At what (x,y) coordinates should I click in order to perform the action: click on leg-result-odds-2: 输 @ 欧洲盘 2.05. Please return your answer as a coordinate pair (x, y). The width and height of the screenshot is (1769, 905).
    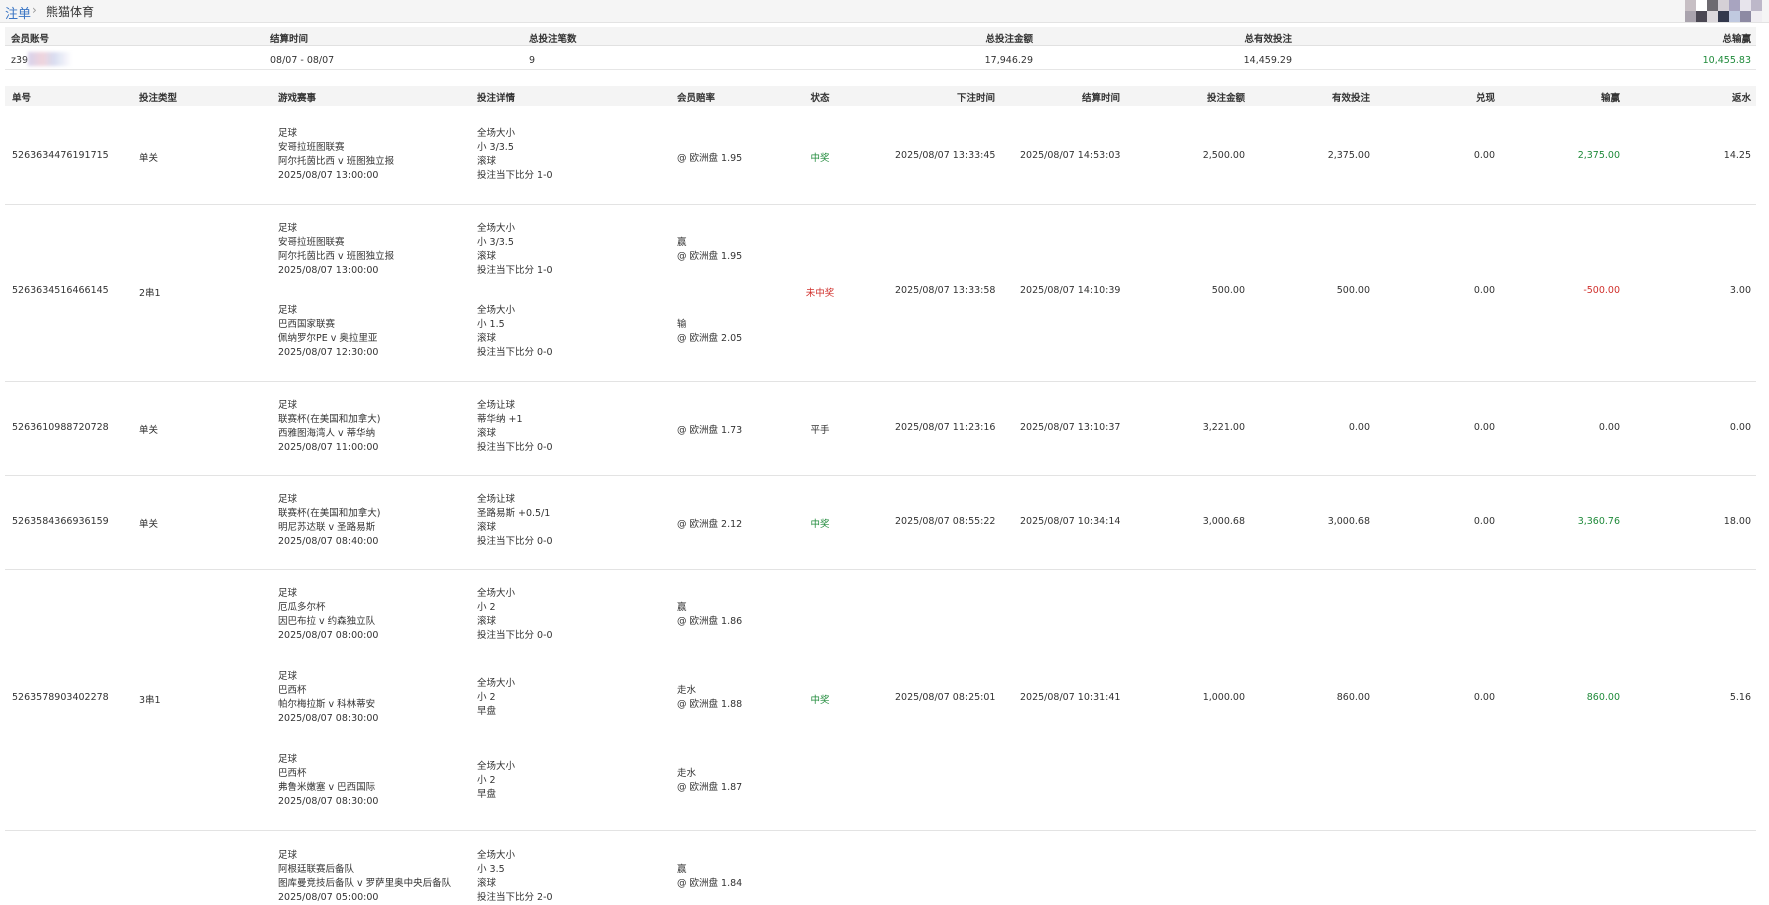
    Looking at the image, I should click on (710, 331).